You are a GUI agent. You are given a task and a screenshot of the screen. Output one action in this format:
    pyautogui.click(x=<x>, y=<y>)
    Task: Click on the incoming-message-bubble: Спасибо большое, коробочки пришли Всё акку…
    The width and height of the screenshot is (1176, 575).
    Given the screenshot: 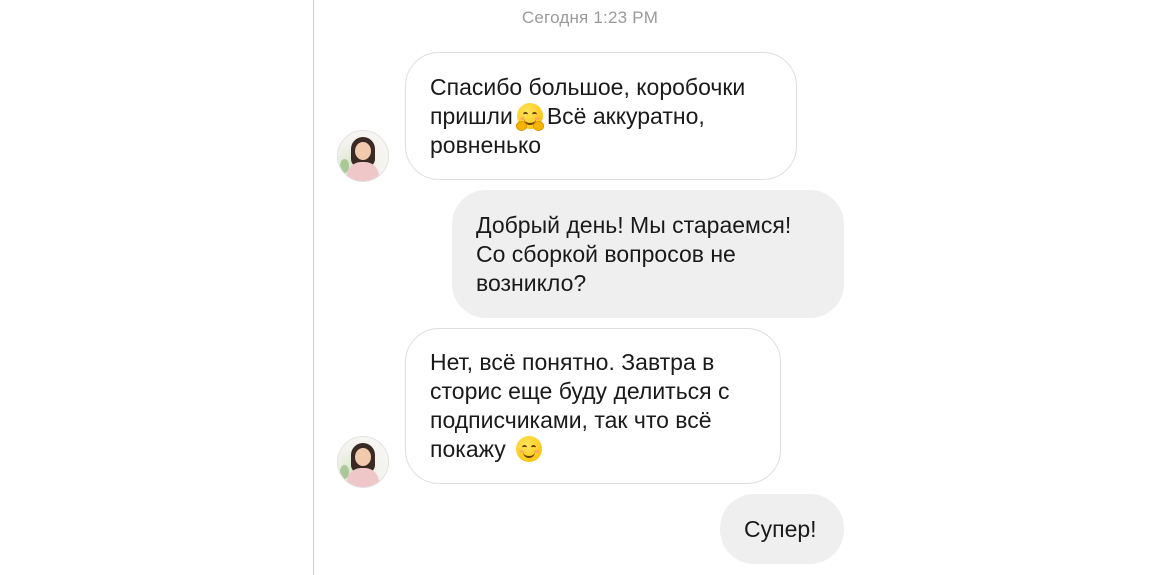 What is the action you would take?
    pyautogui.click(x=601, y=116)
    